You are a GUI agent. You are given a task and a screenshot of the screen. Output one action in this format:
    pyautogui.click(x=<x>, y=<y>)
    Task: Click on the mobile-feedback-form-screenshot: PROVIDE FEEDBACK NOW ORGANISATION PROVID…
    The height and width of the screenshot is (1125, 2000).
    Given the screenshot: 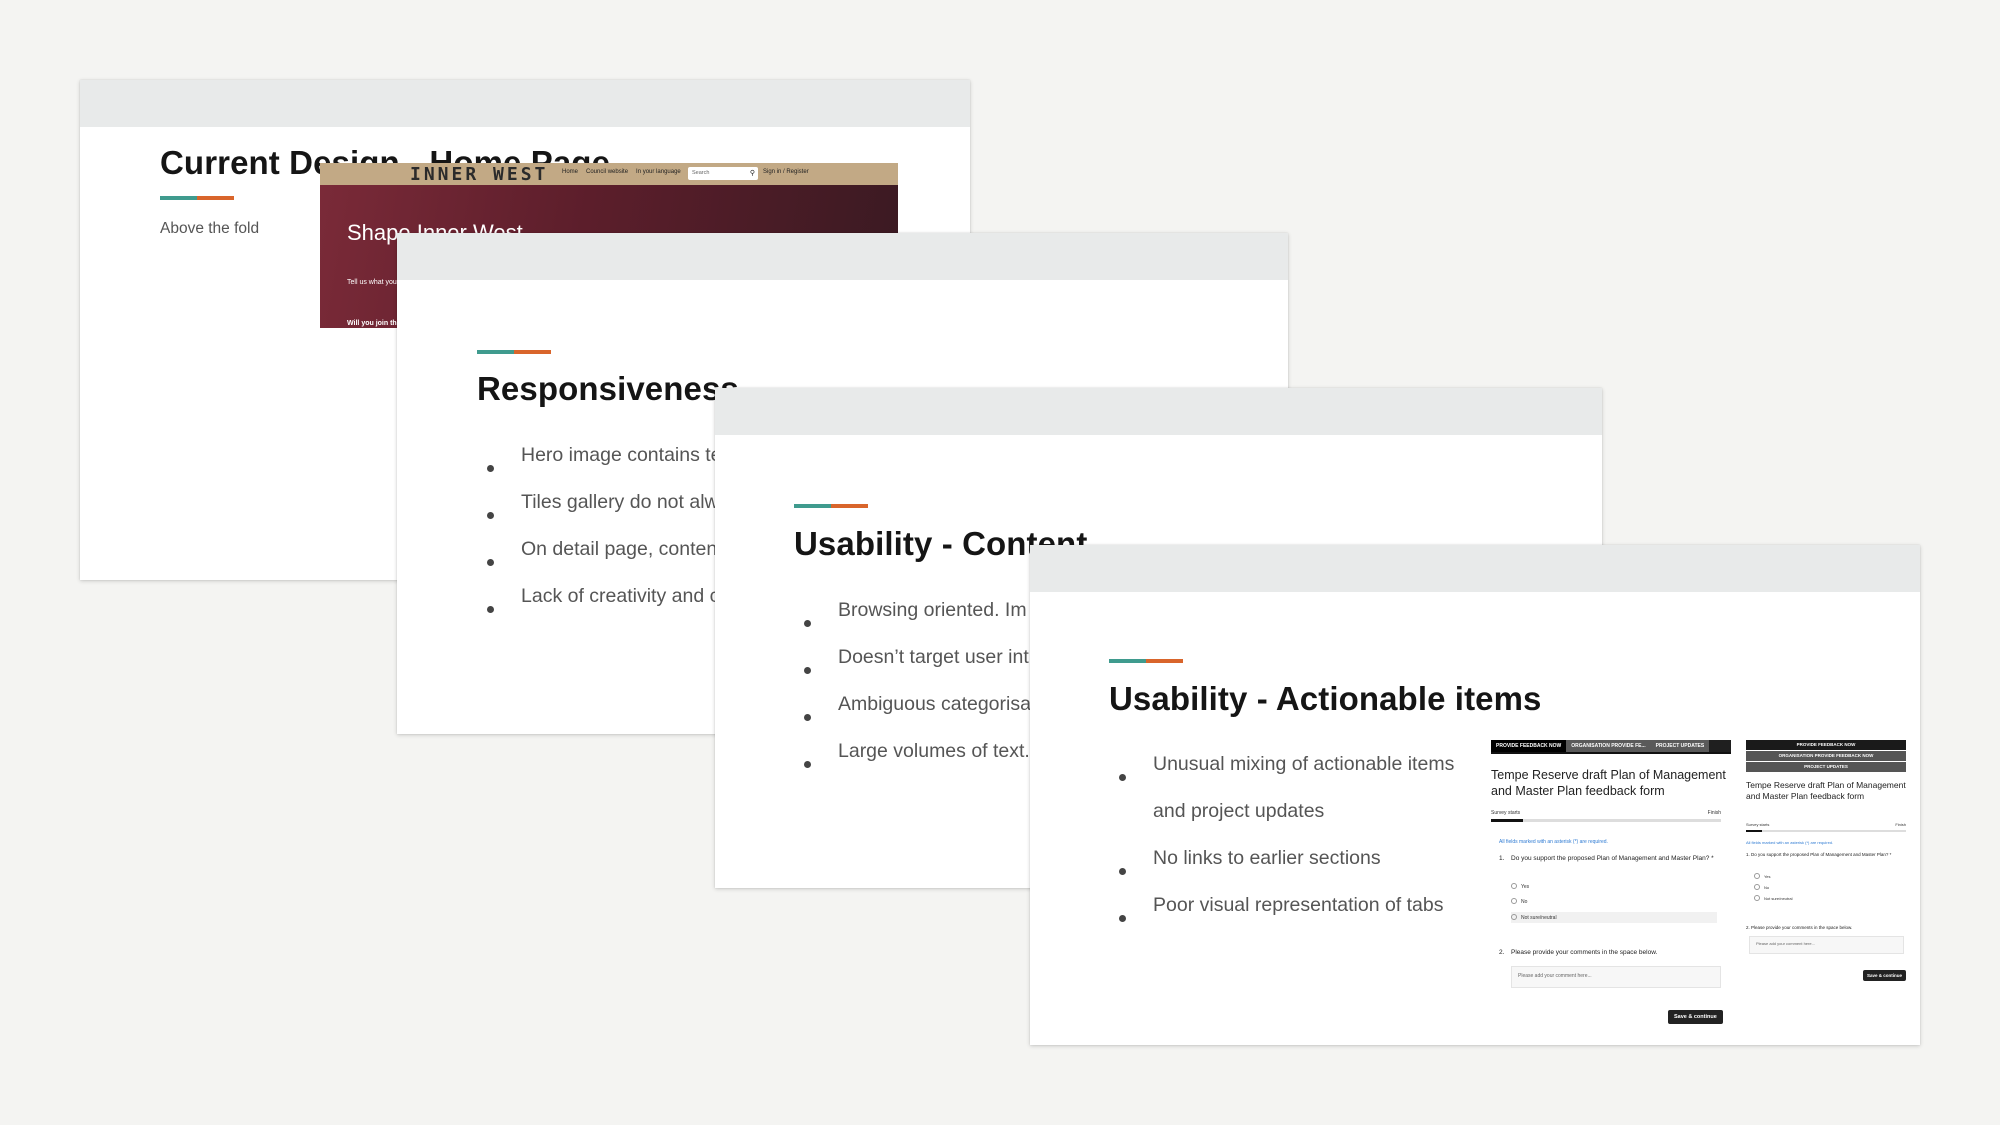 What is the action you would take?
    pyautogui.click(x=1826, y=865)
    